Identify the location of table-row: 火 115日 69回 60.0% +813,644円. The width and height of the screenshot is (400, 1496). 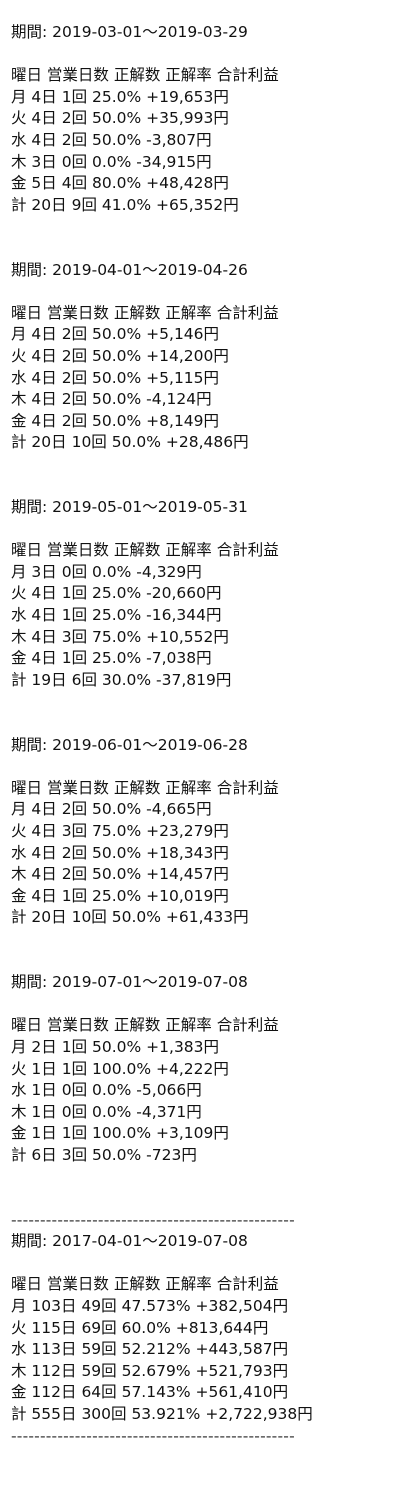
(140, 1327).